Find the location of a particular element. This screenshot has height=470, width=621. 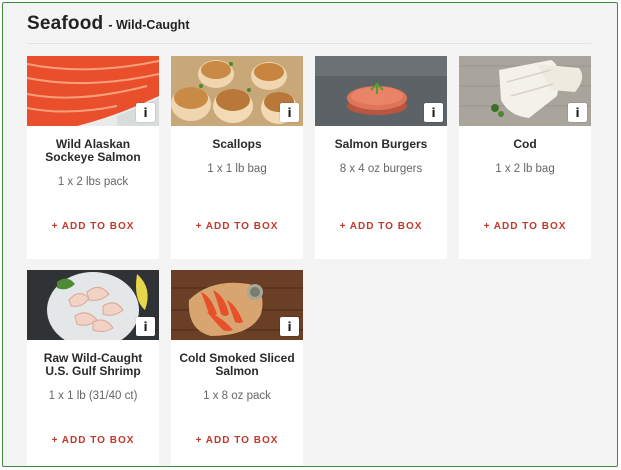

product-pack-size: 1 x 8 oz pack is located at coordinates (237, 396).